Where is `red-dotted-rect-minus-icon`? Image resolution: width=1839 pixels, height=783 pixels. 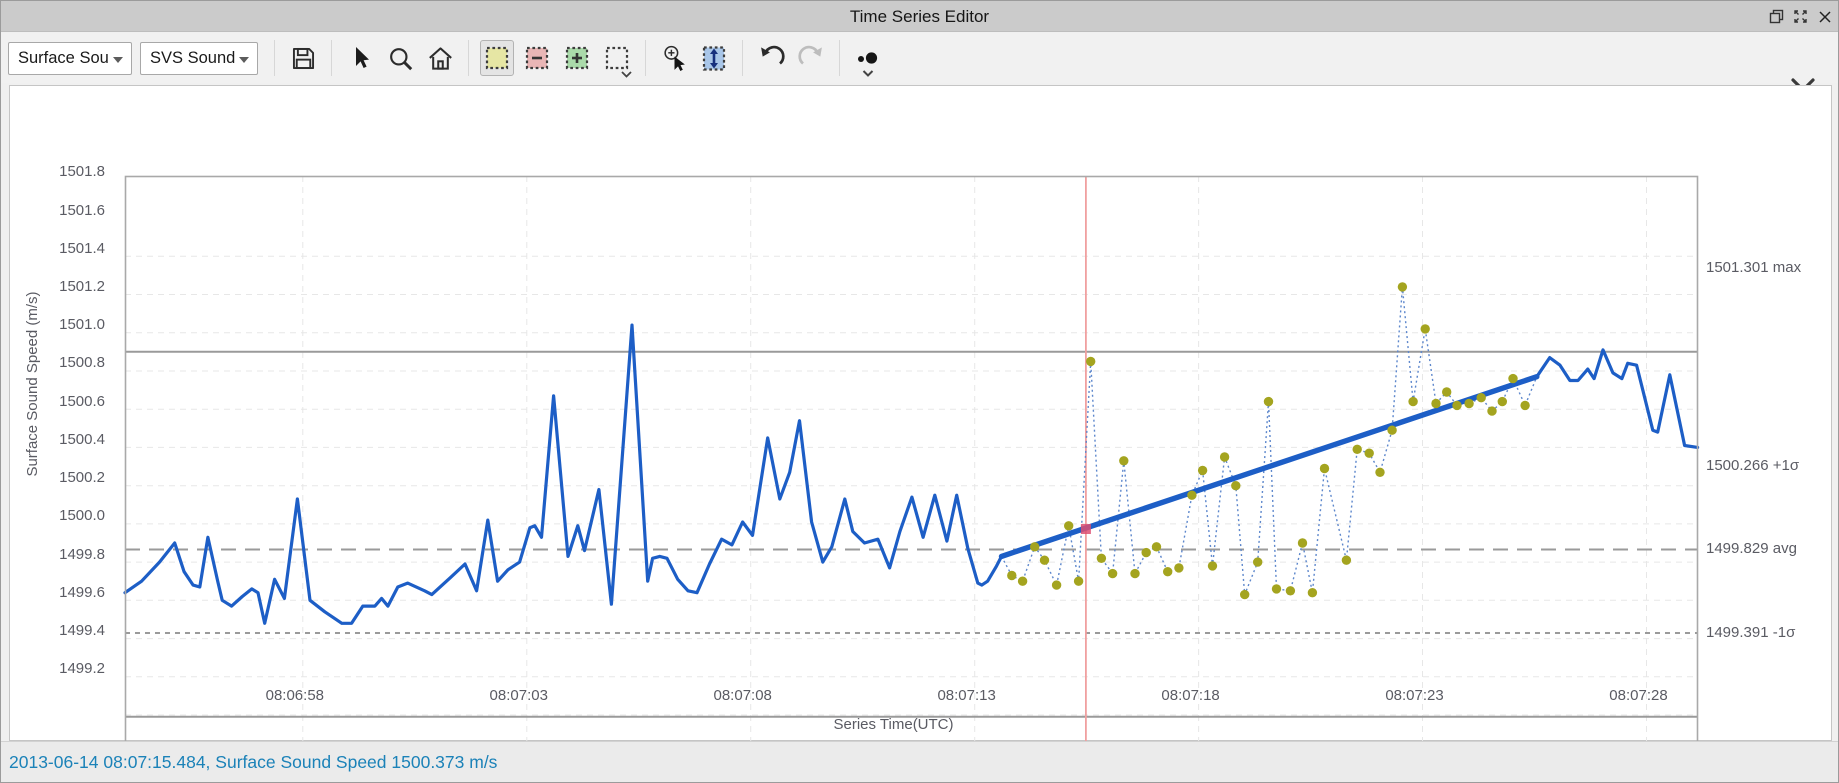 red-dotted-rect-minus-icon is located at coordinates (537, 58).